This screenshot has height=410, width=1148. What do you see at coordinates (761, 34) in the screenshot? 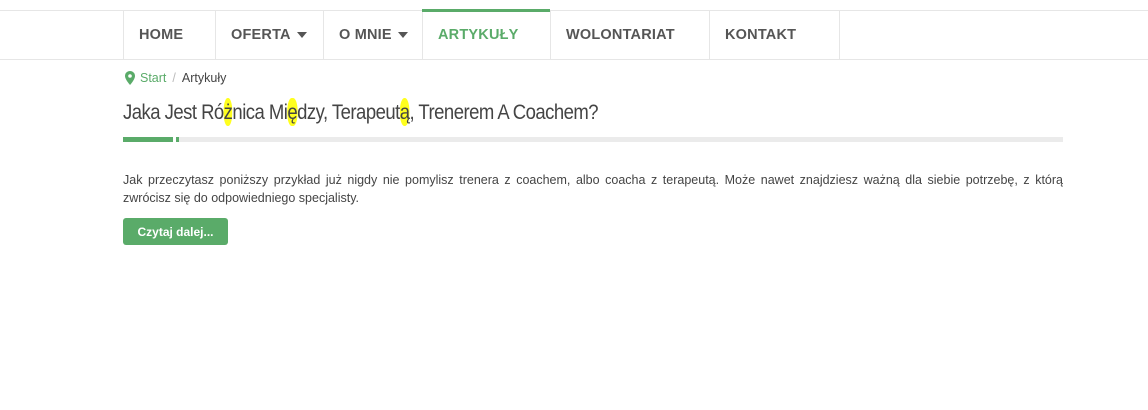
I see `nav-item-label: KONTAKT` at bounding box center [761, 34].